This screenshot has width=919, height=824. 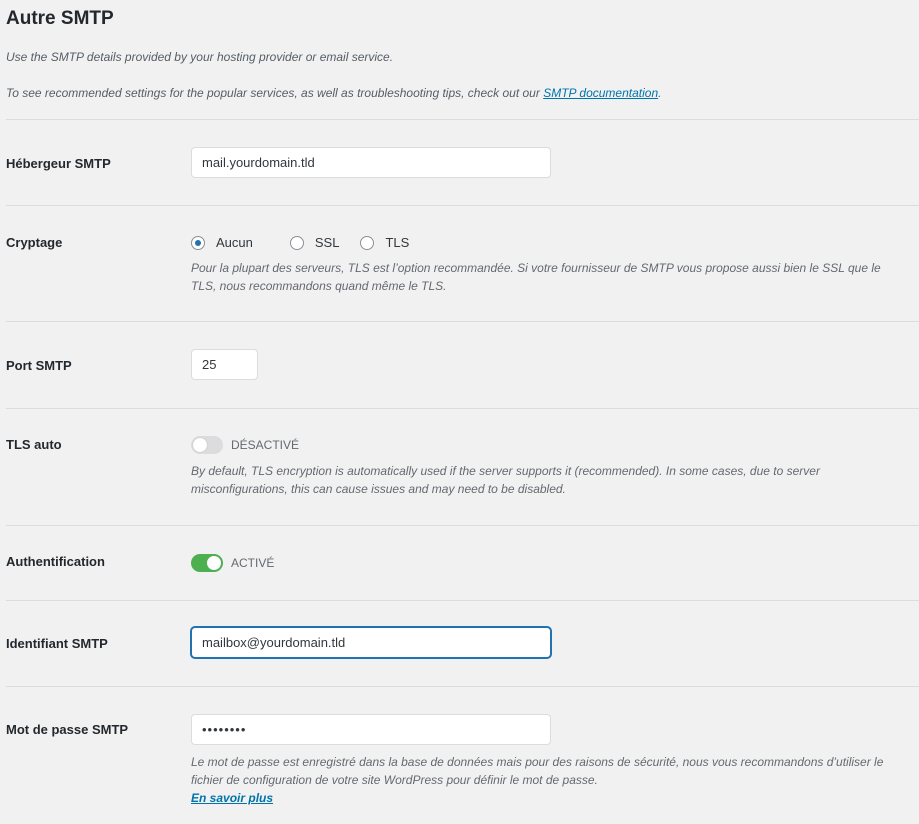 I want to click on host-label: Hébergeur SMTP, so click(x=58, y=163).